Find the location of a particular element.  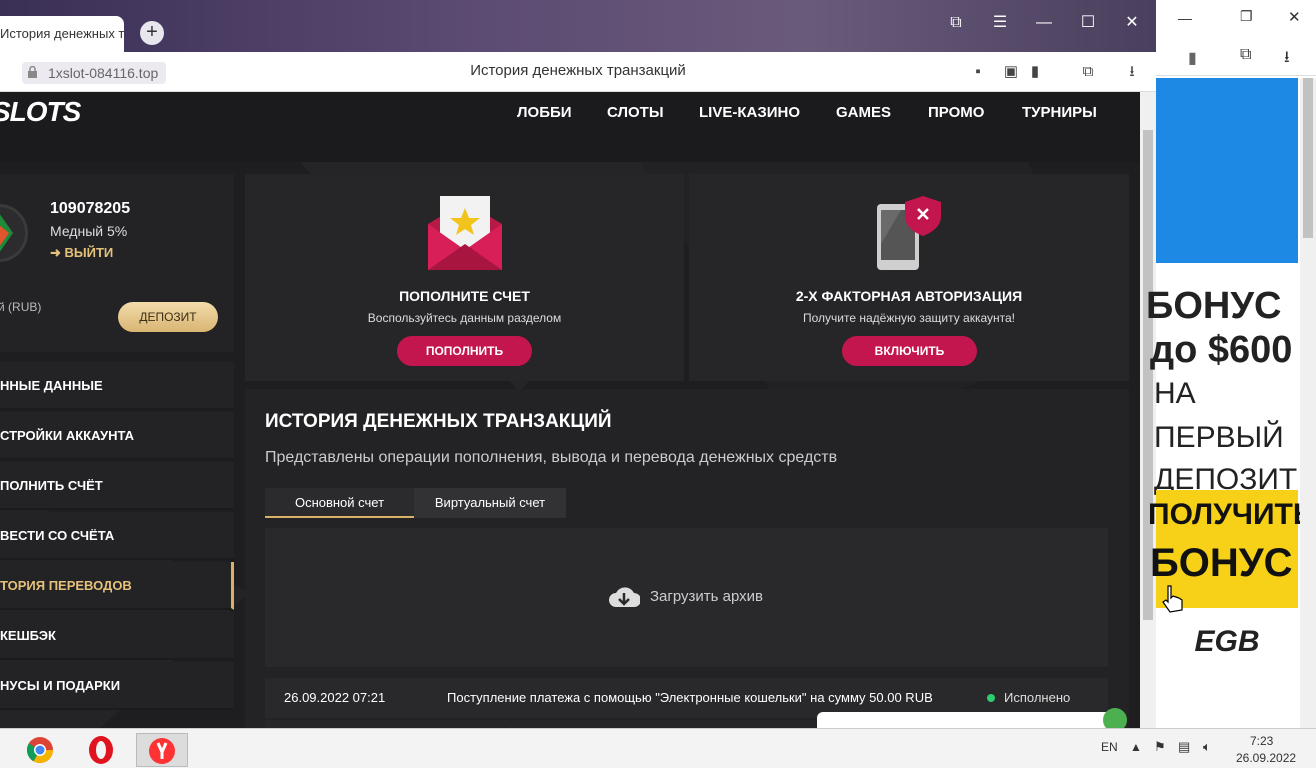

flag-icon: ⚑ is located at coordinates (1160, 747).